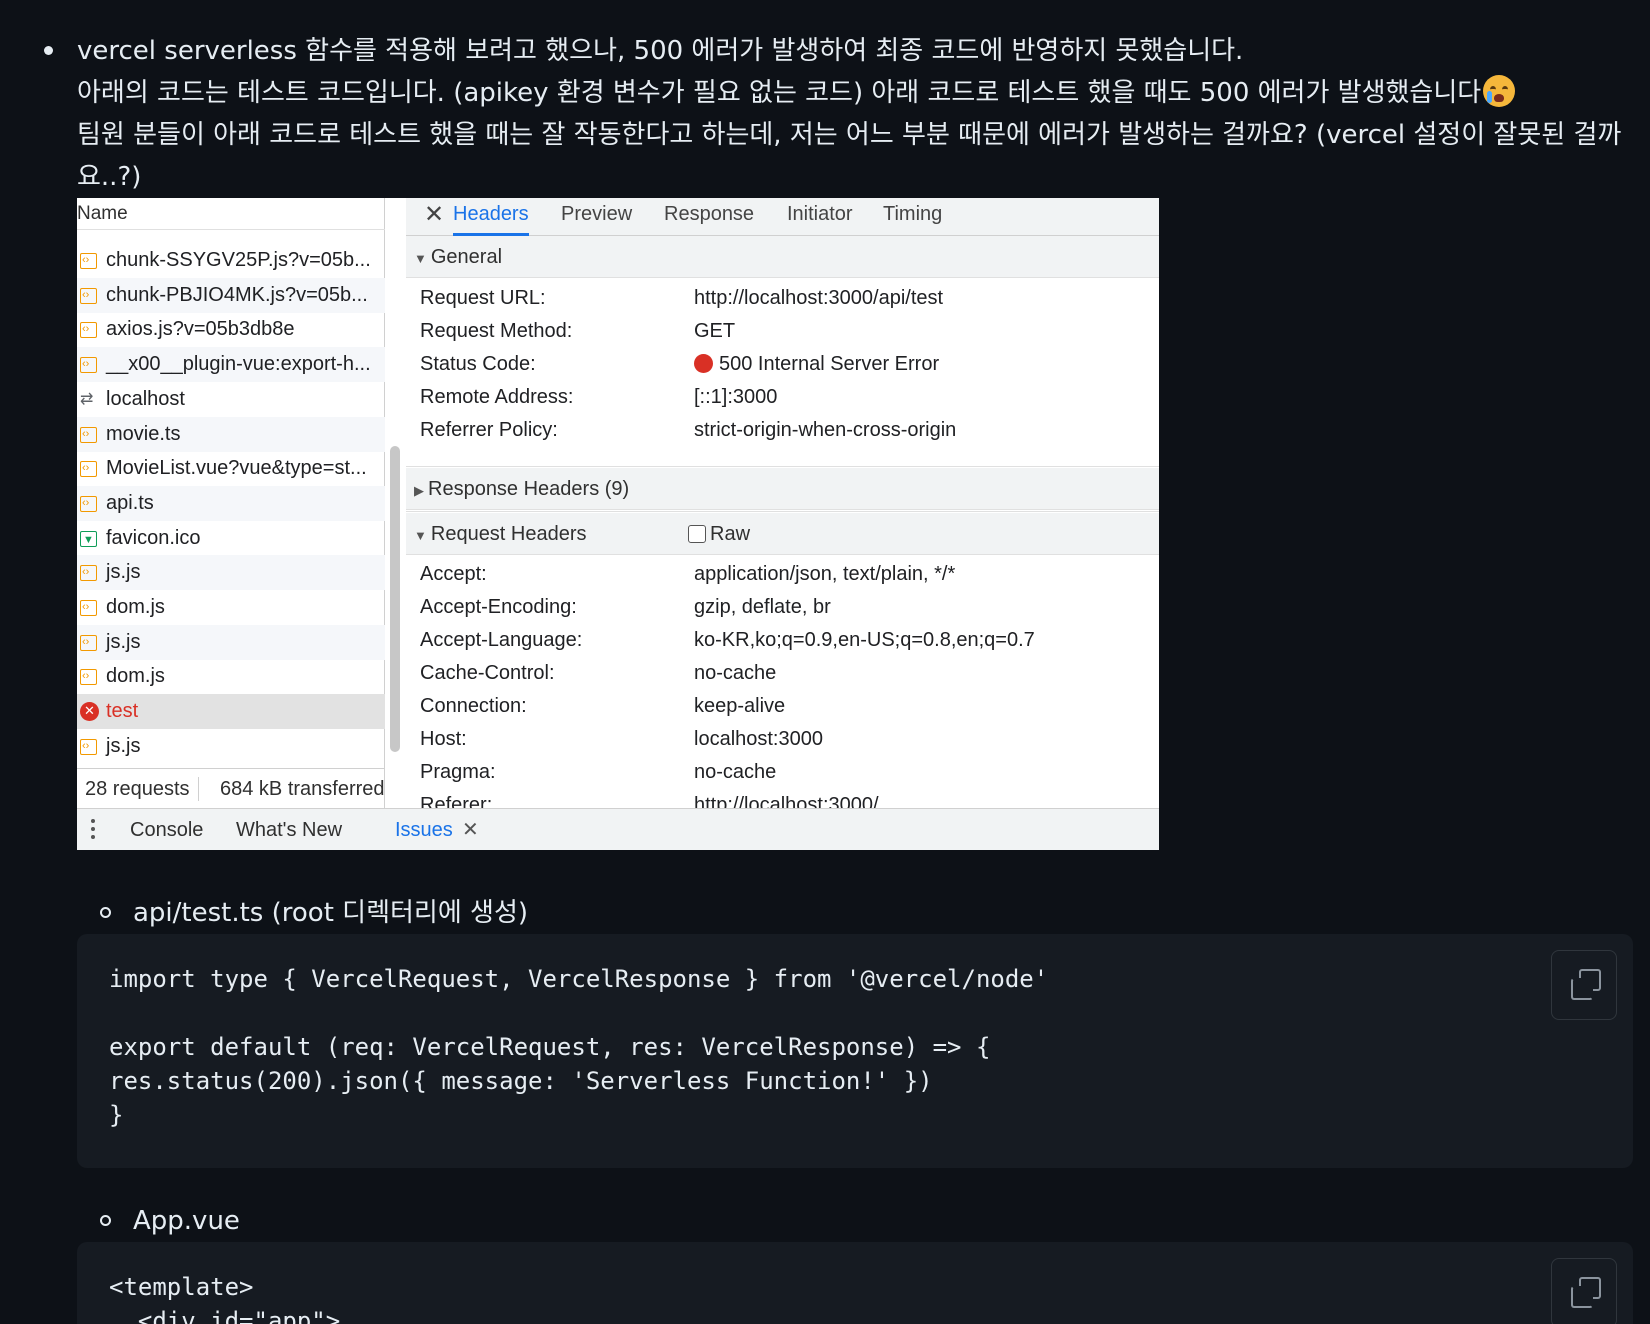  Describe the element at coordinates (715, 331) in the screenshot. I see `header-value: GET` at that location.